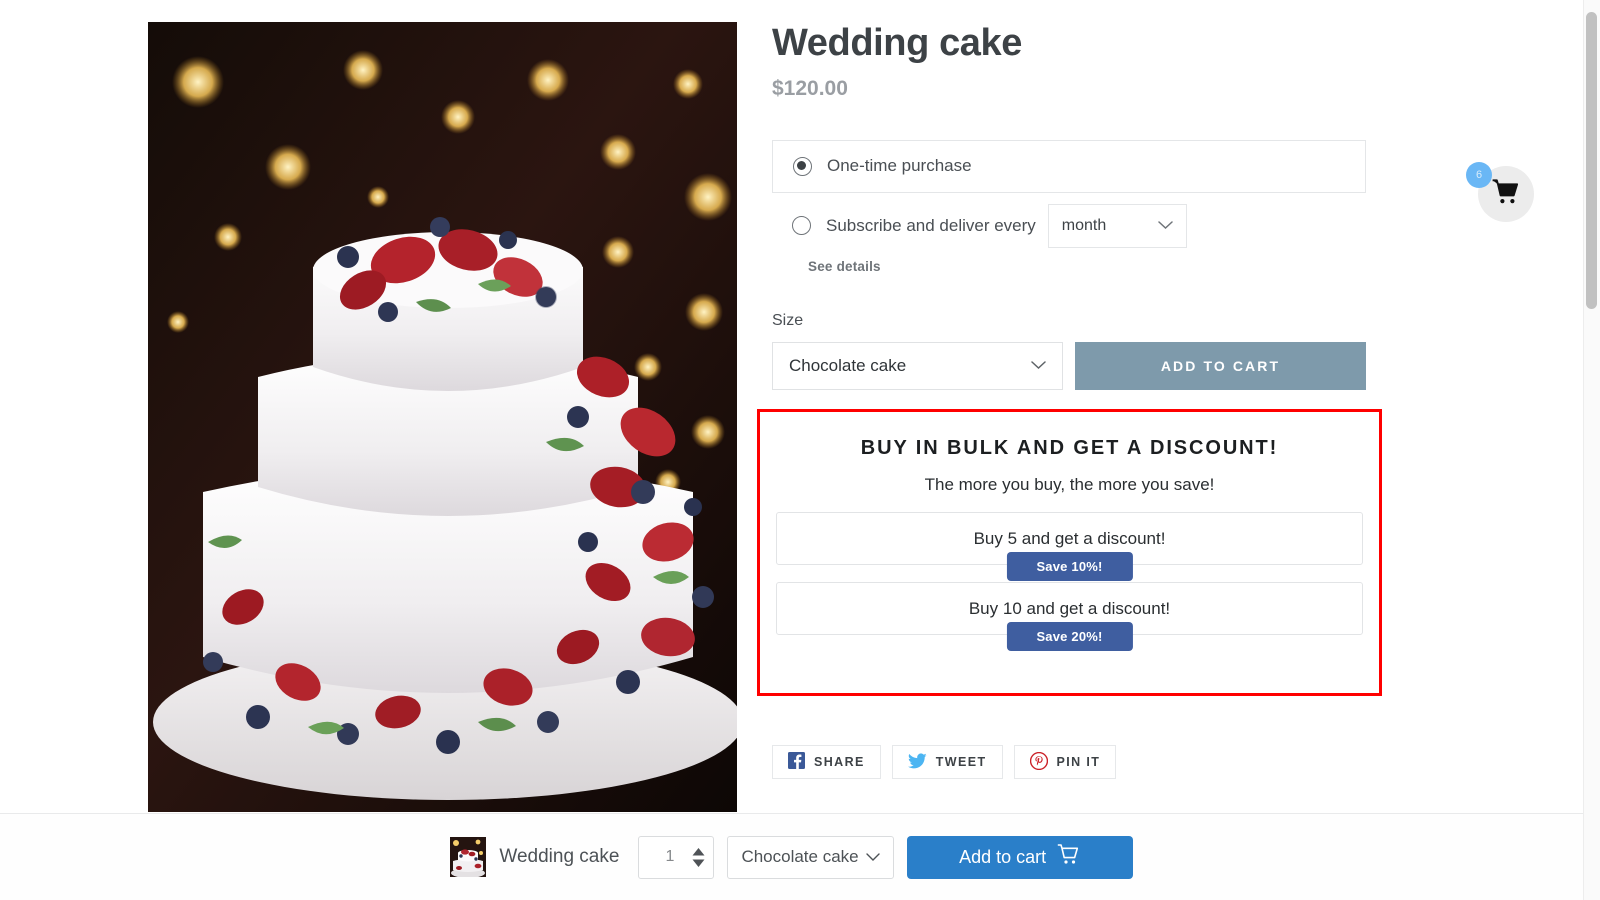  I want to click on bulk-offer-card: Buy 10 and get a discount! Save 20%!, so click(1069, 616).